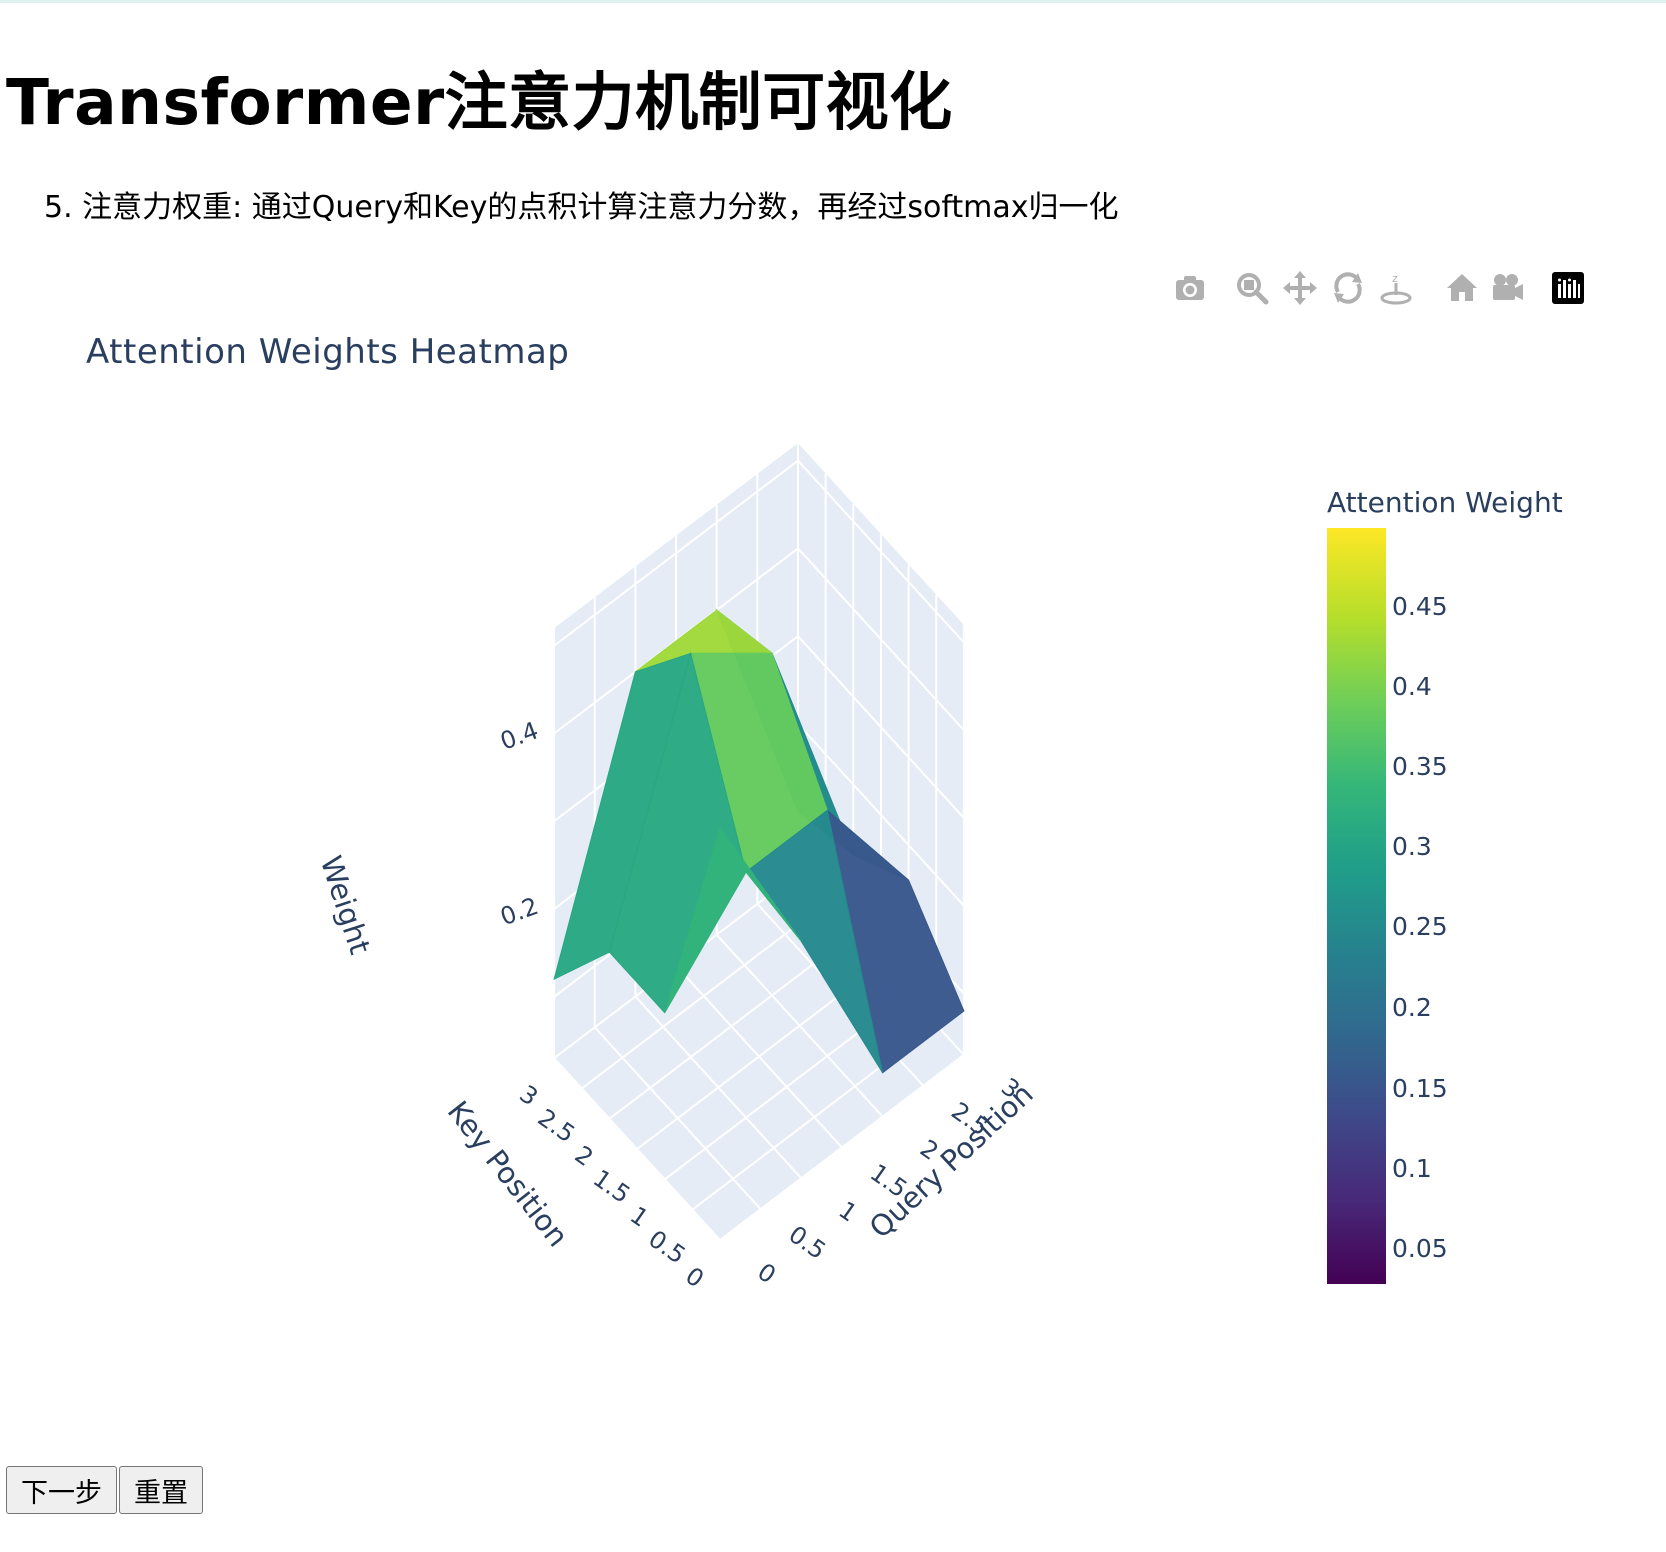  Describe the element at coordinates (1420, 766) in the screenshot. I see `colorbar-tick: 0.35` at that location.